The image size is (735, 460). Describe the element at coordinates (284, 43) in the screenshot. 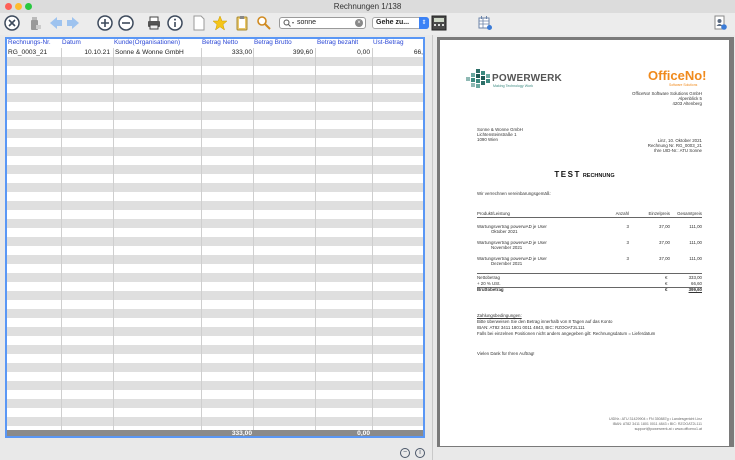

I see `column-header-betrag-brutto: Betrag Brutto` at that location.